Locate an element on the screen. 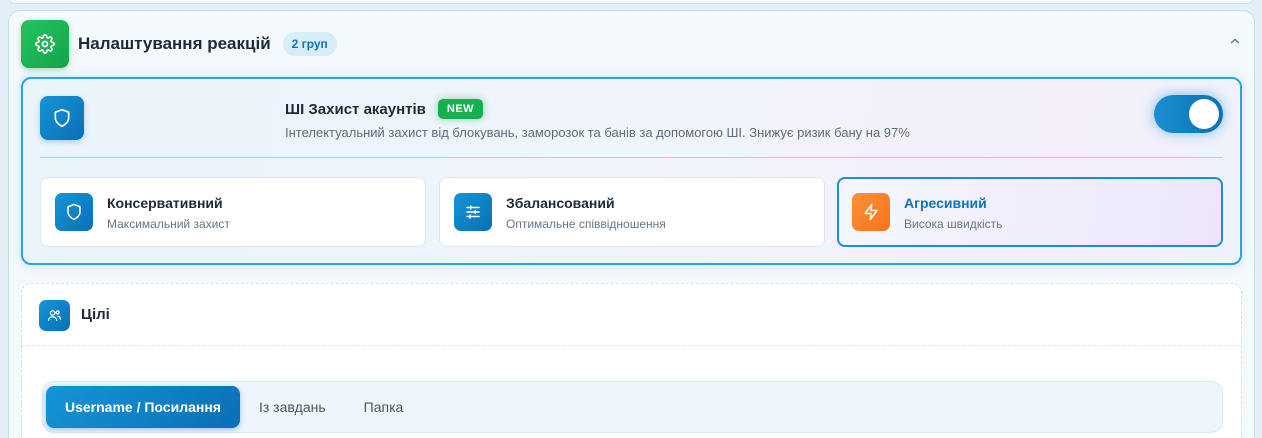  ai-protection-title-row: ШІ Захист акаунтів NEW is located at coordinates (384, 109).